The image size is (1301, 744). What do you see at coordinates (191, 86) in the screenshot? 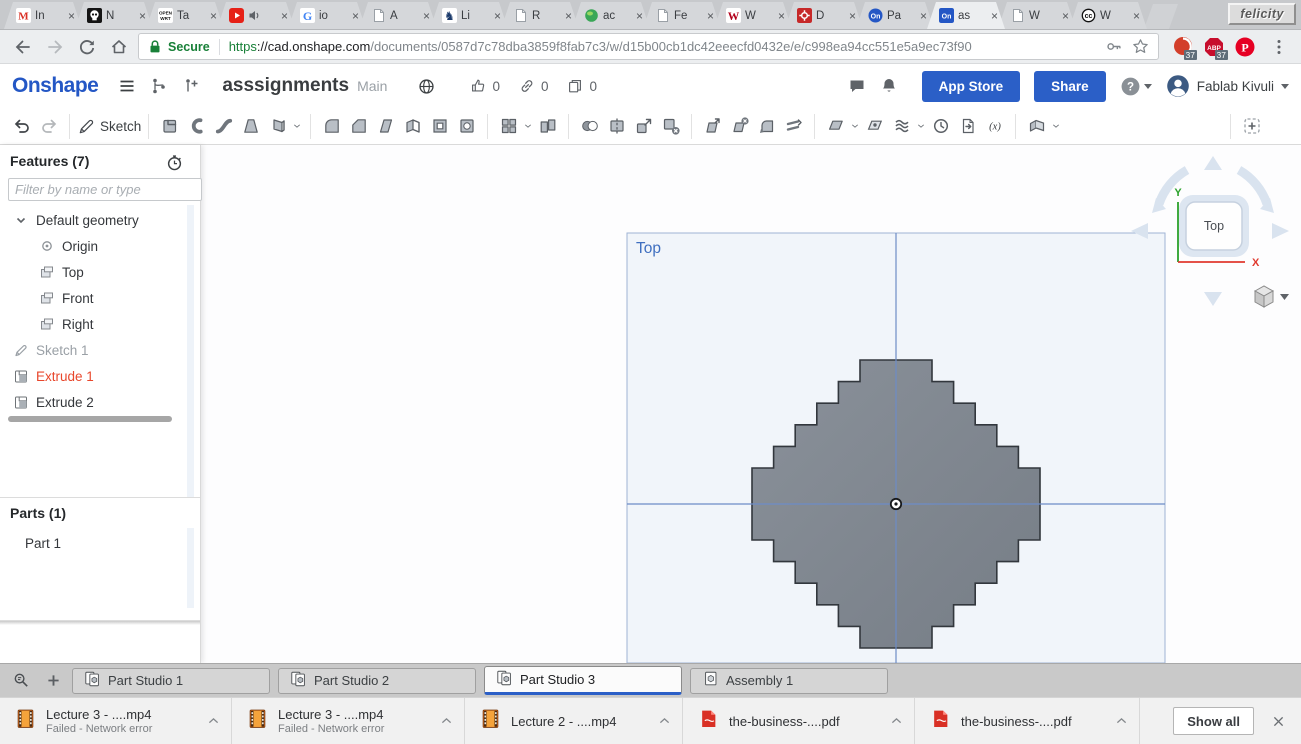
I see `branch-icon` at bounding box center [191, 86].